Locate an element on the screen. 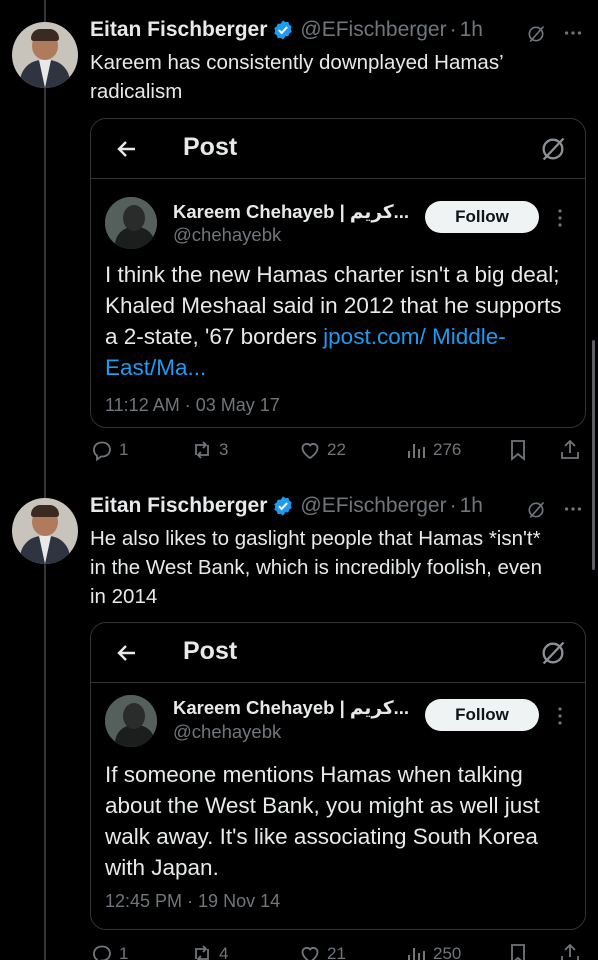 The image size is (598, 960). like-button: 22 is located at coordinates (322, 450).